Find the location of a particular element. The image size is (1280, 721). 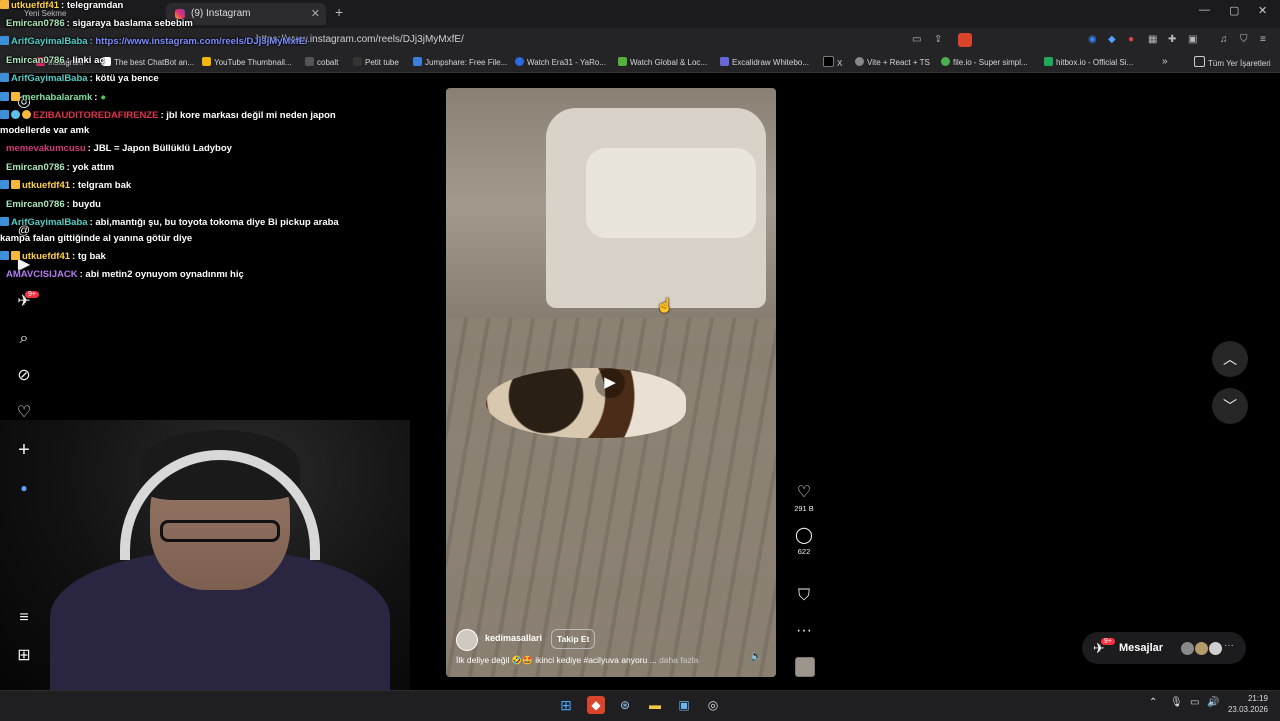

caption-more-link: daha fazla is located at coordinates (678, 660).